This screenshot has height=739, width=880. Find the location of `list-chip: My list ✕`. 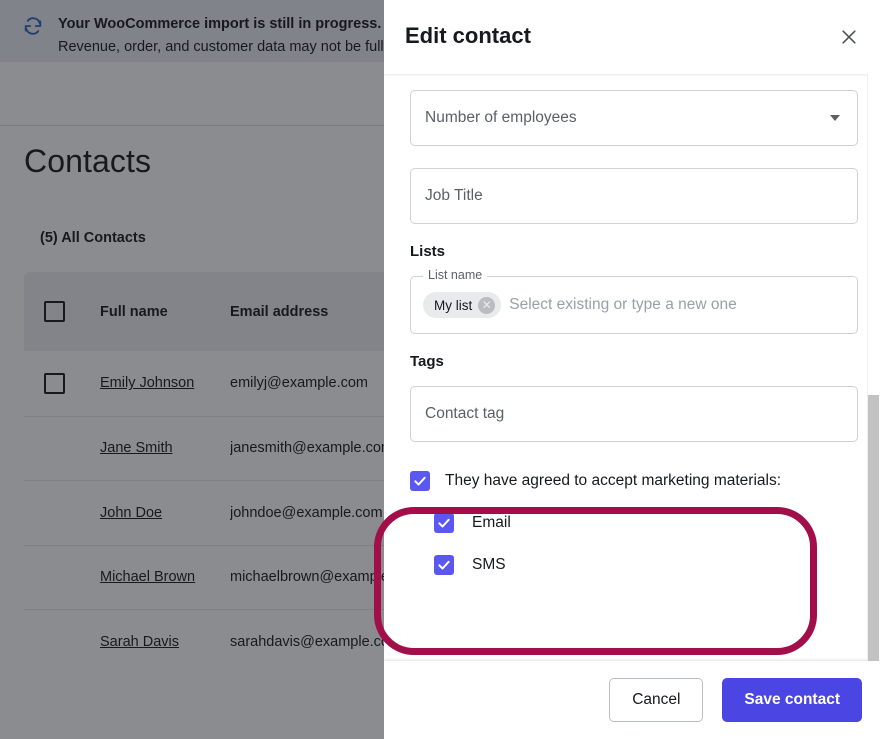

list-chip: My list ✕ is located at coordinates (462, 305).